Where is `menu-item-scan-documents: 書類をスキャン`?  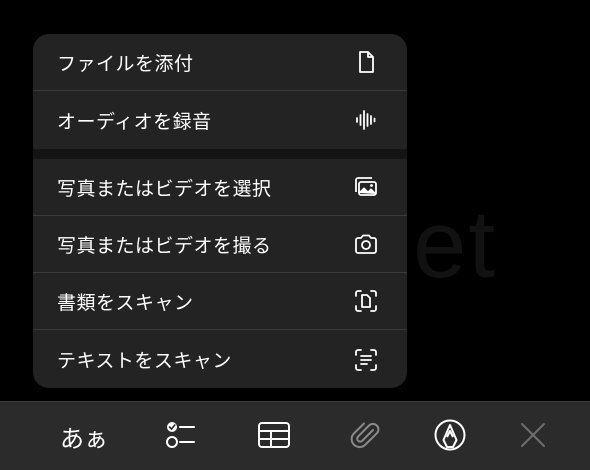
menu-item-scan-documents: 書類をスキャン is located at coordinates (220, 301).